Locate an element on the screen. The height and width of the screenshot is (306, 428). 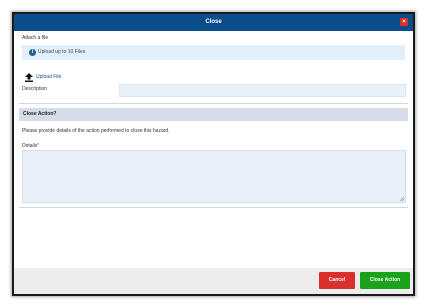
dialog-footer: Cancel Close Action is located at coordinates (213, 281).